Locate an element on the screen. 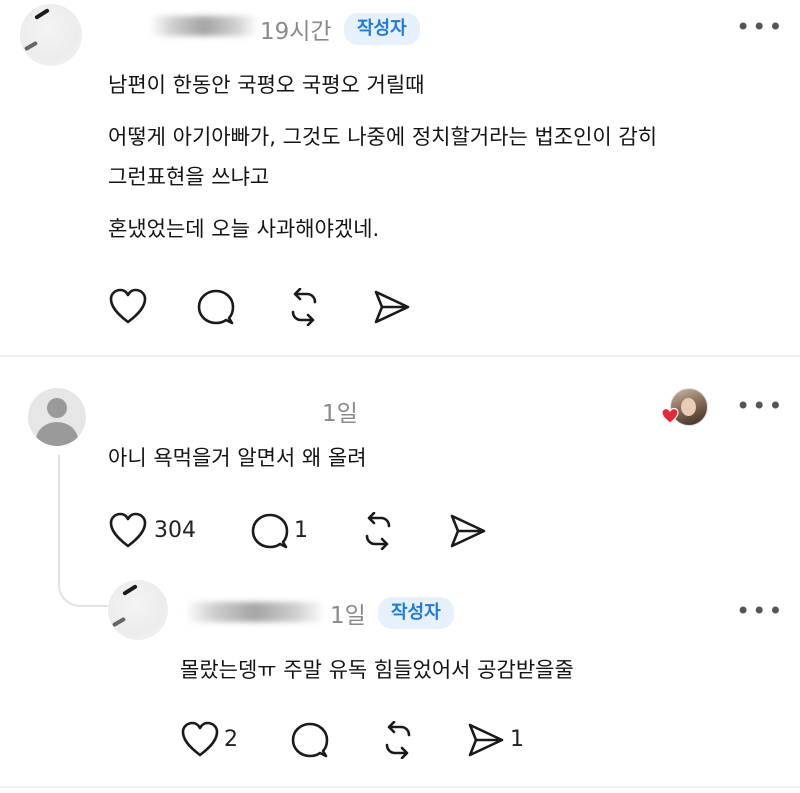 This screenshot has width=800, height=793. like-count: 304 is located at coordinates (175, 530).